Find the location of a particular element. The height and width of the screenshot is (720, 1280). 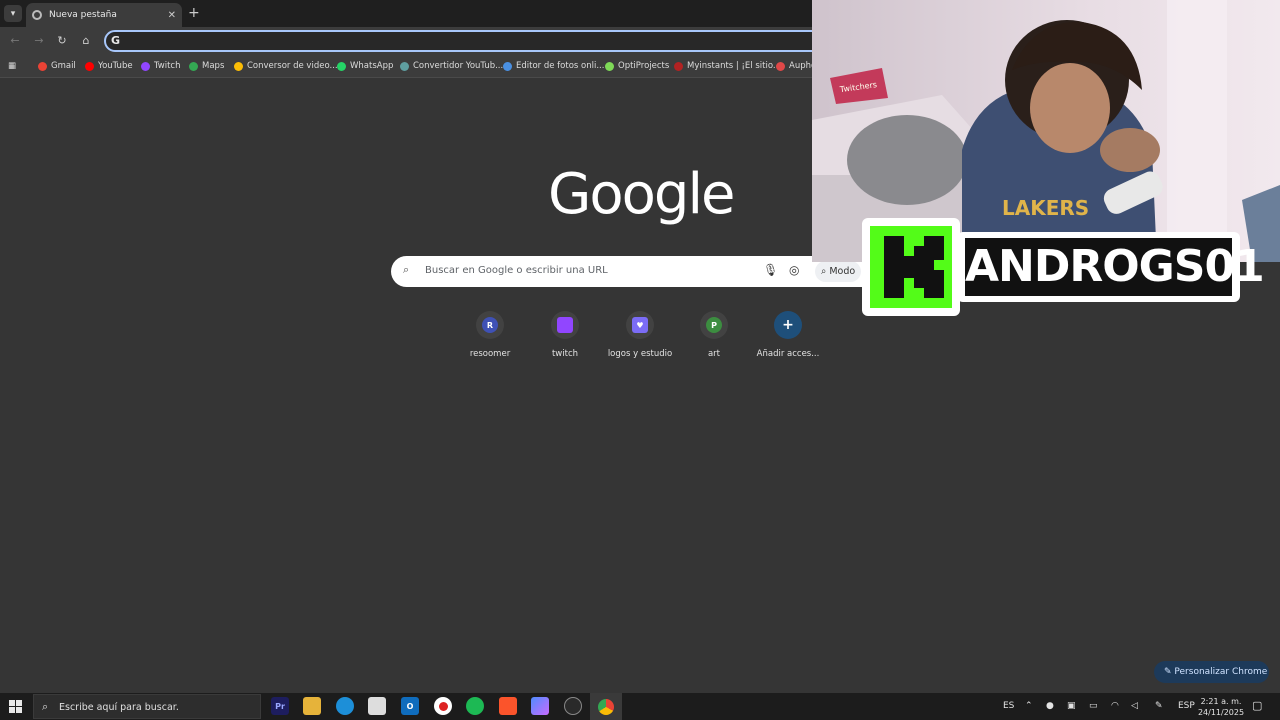

tab-search-button: ▾ is located at coordinates (13, 13).